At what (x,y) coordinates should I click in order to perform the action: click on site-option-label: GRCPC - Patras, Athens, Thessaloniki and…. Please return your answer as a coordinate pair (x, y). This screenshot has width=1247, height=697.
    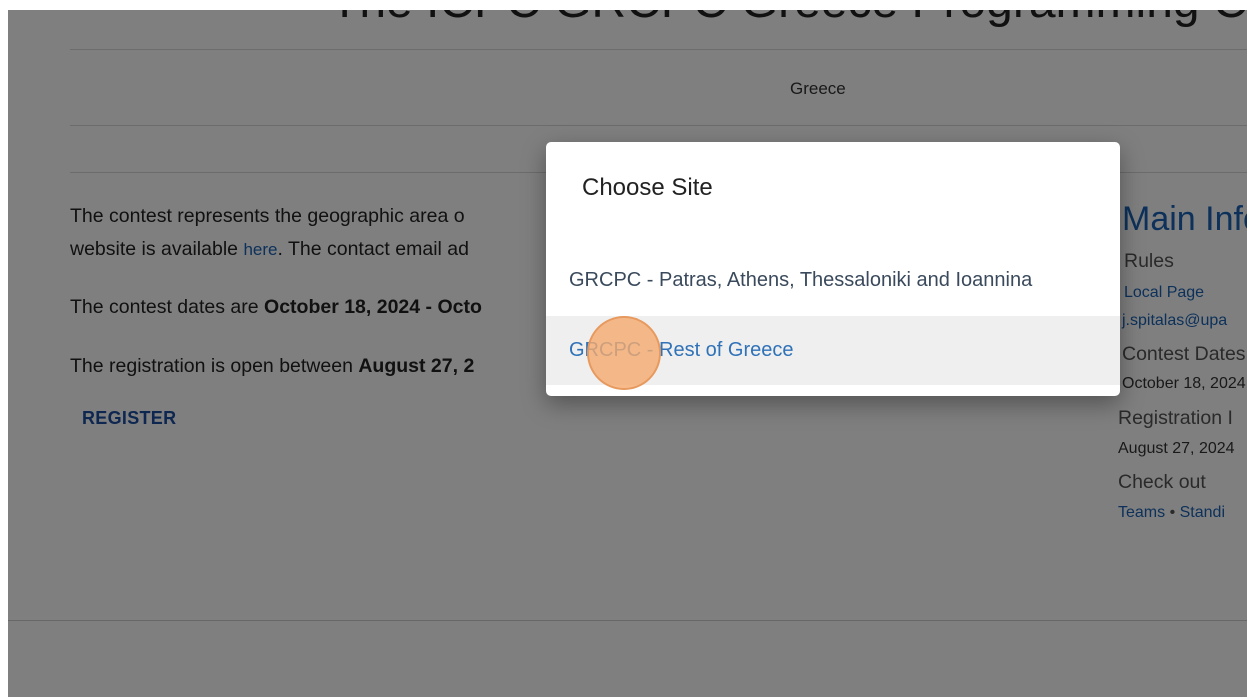
    Looking at the image, I should click on (801, 280).